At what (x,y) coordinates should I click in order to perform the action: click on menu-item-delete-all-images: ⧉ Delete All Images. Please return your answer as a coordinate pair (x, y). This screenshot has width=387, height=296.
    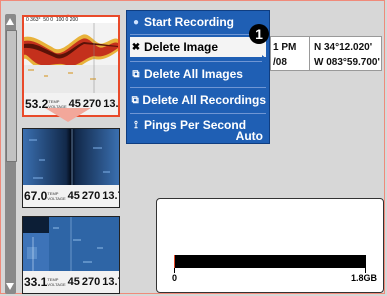
    Looking at the image, I should click on (198, 74).